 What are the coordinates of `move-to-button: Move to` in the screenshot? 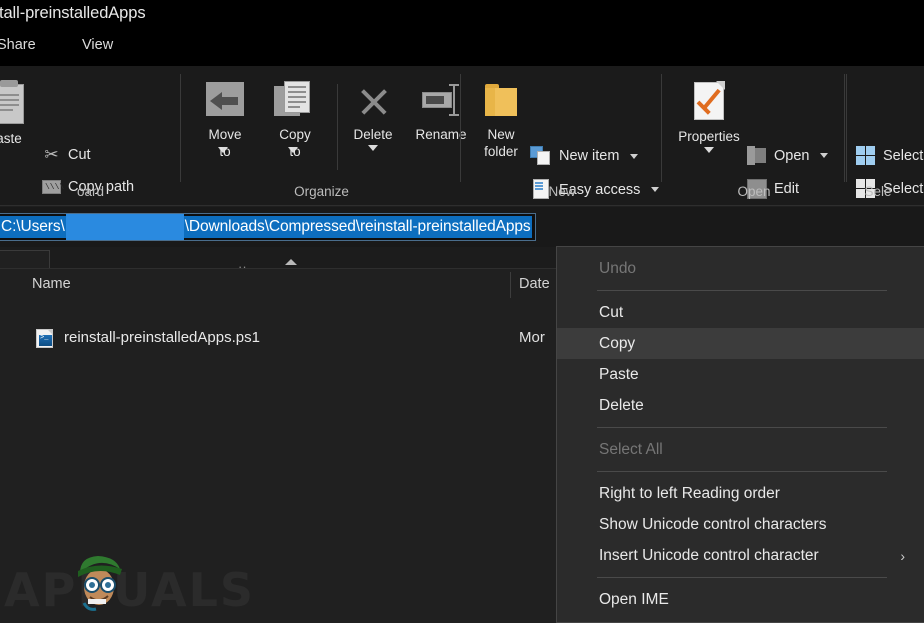 It's located at (225, 119).